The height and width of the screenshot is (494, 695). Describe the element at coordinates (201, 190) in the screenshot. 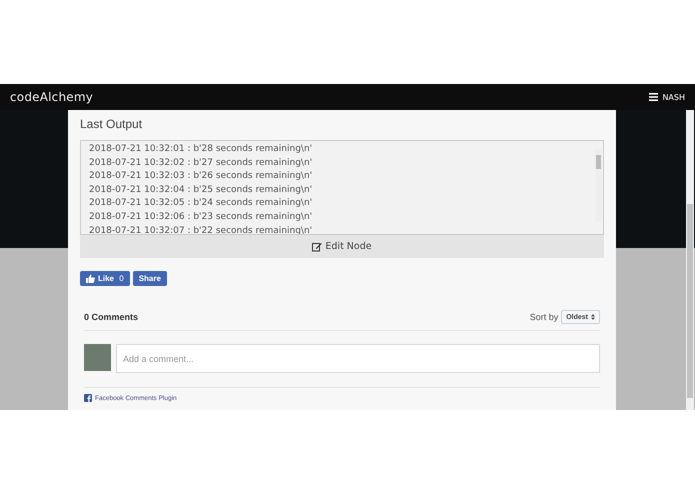

I see `log-line: 2018-07-21 10:32:04 : b'25 seconds remaining\n'` at that location.